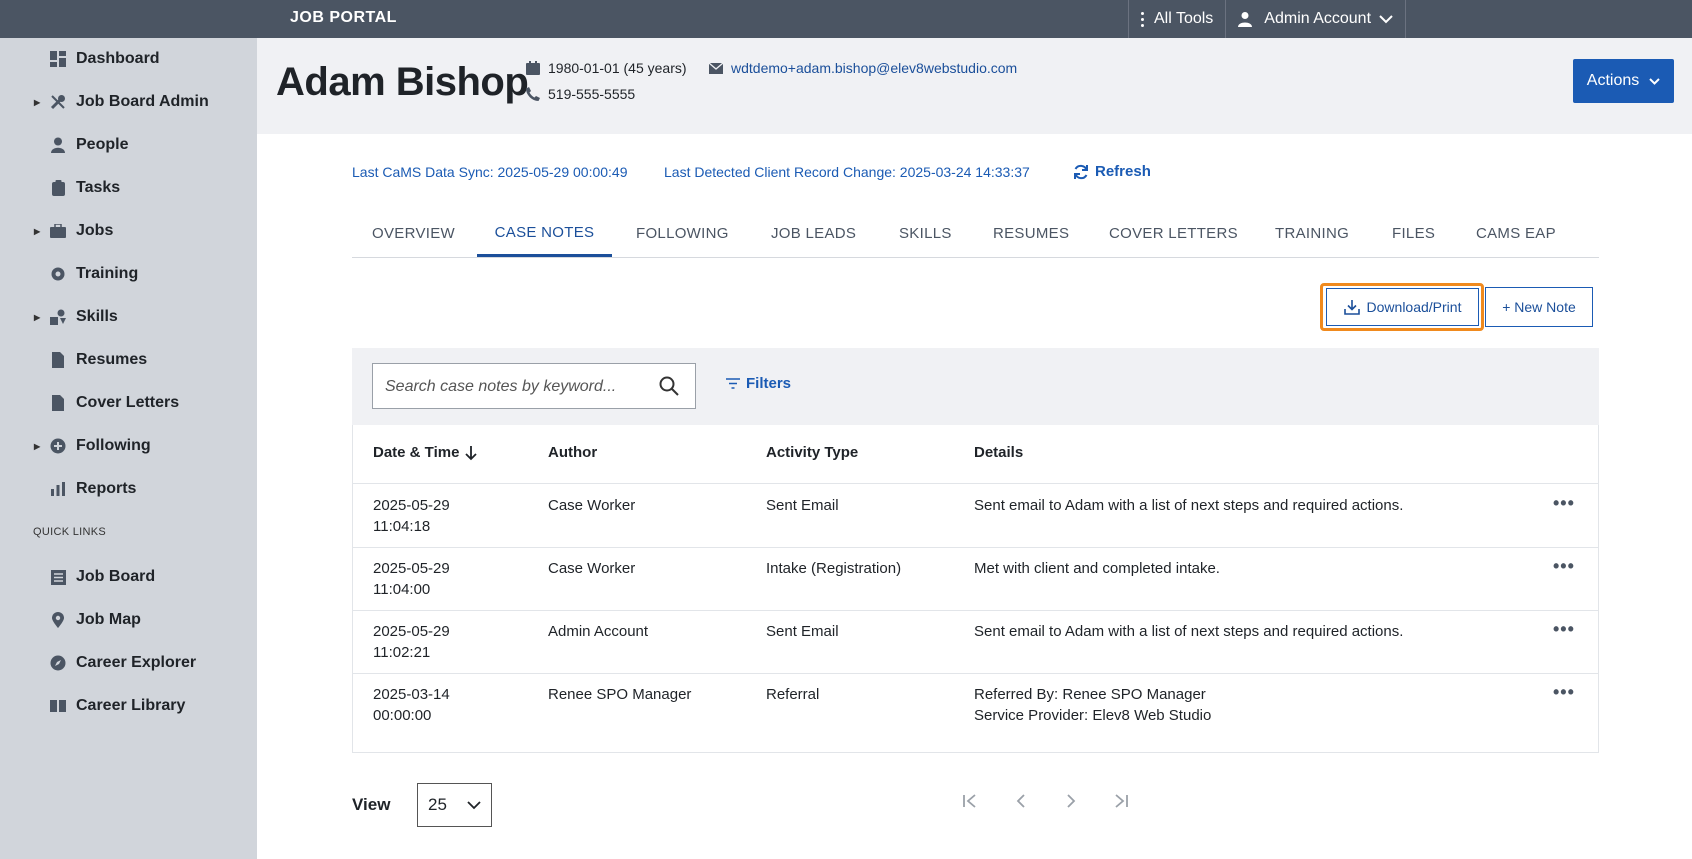 The height and width of the screenshot is (859, 1692). Describe the element at coordinates (108, 619) in the screenshot. I see `sidebar-item-label: Job Map` at that location.